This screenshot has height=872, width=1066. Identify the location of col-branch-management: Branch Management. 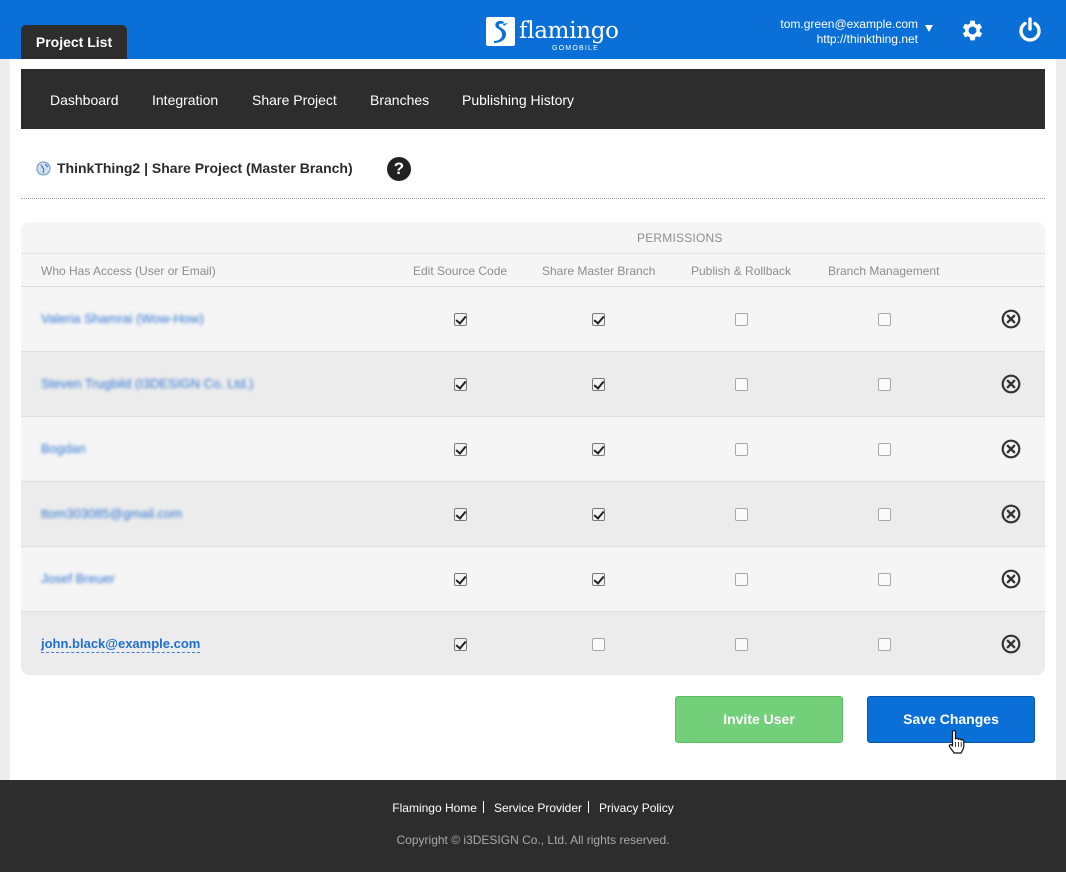
(884, 271).